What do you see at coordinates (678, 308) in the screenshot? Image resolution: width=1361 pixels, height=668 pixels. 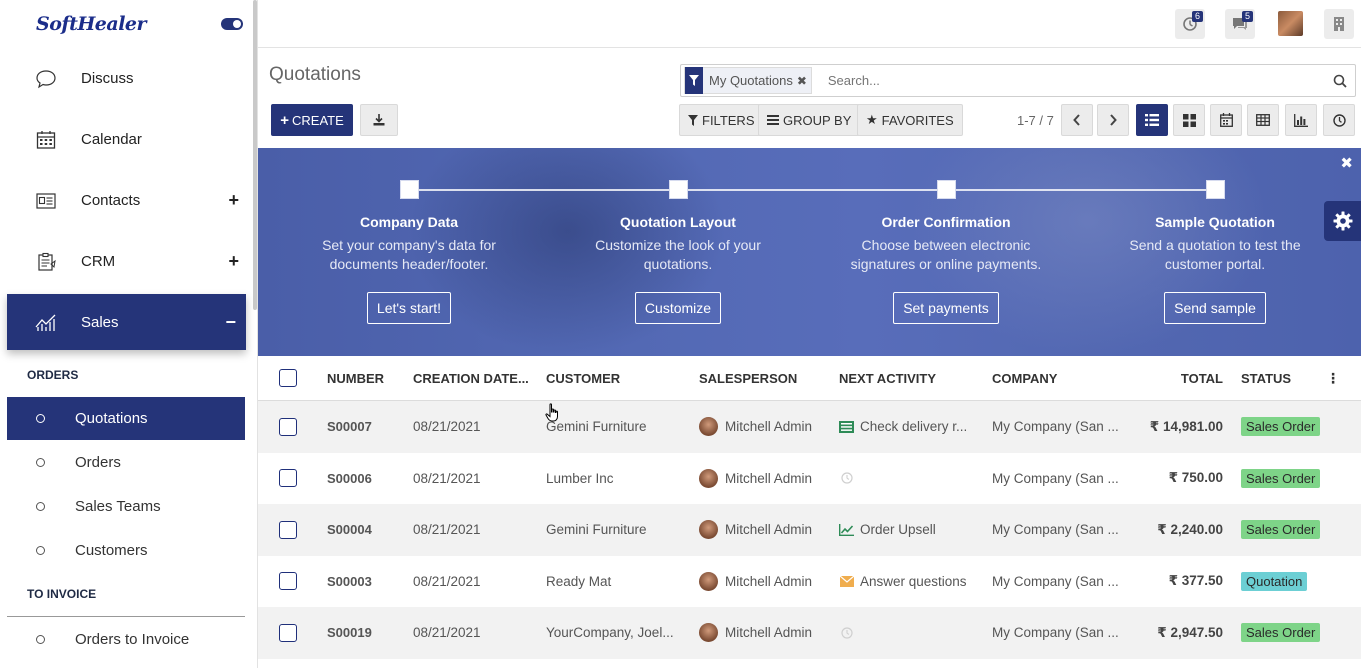 I see `customize-button: Customize` at bounding box center [678, 308].